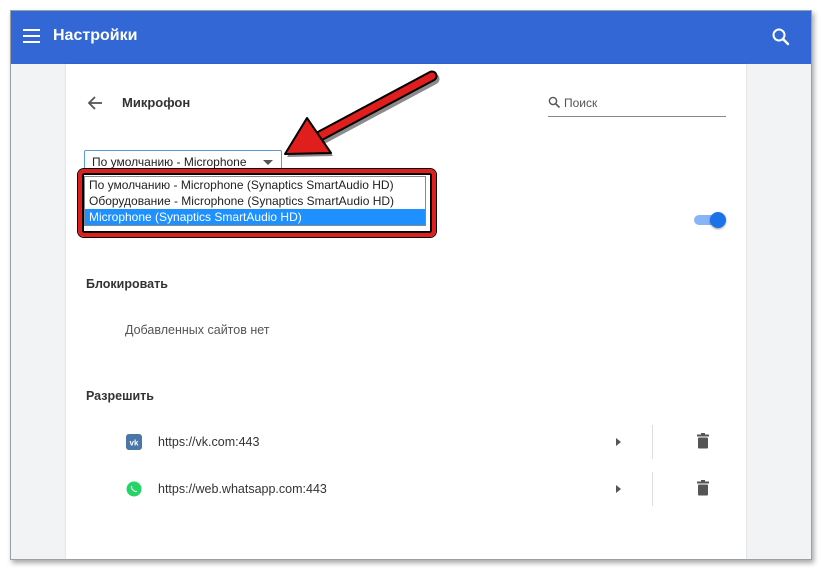  I want to click on allowed-site-row: vk https://vk.com:443, so click(406, 443).